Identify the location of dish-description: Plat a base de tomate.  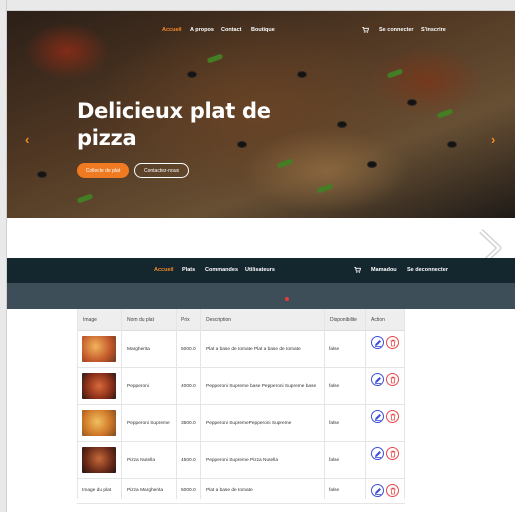
(229, 490).